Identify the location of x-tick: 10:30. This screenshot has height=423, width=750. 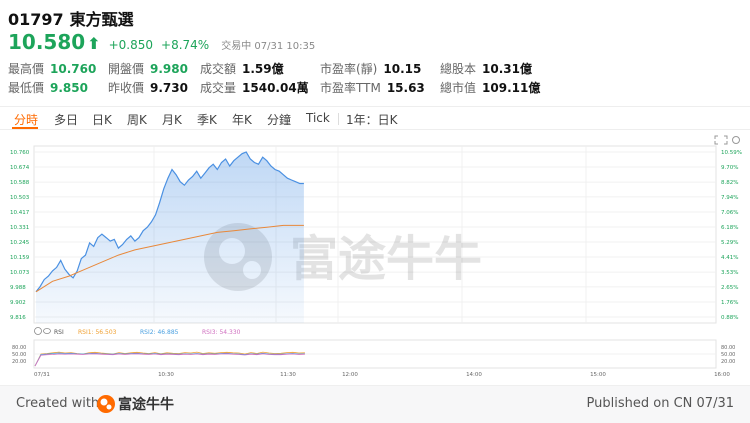
(166, 375).